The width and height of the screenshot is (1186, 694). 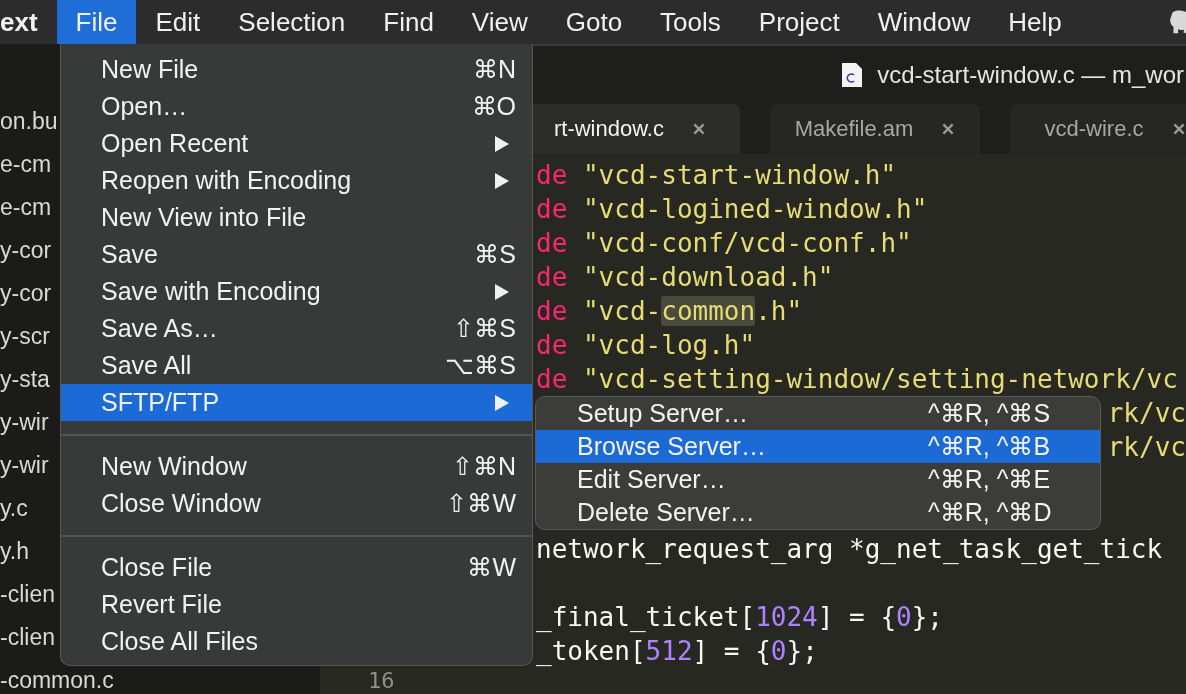 What do you see at coordinates (381, 681) in the screenshot?
I see `line-number: 16` at bounding box center [381, 681].